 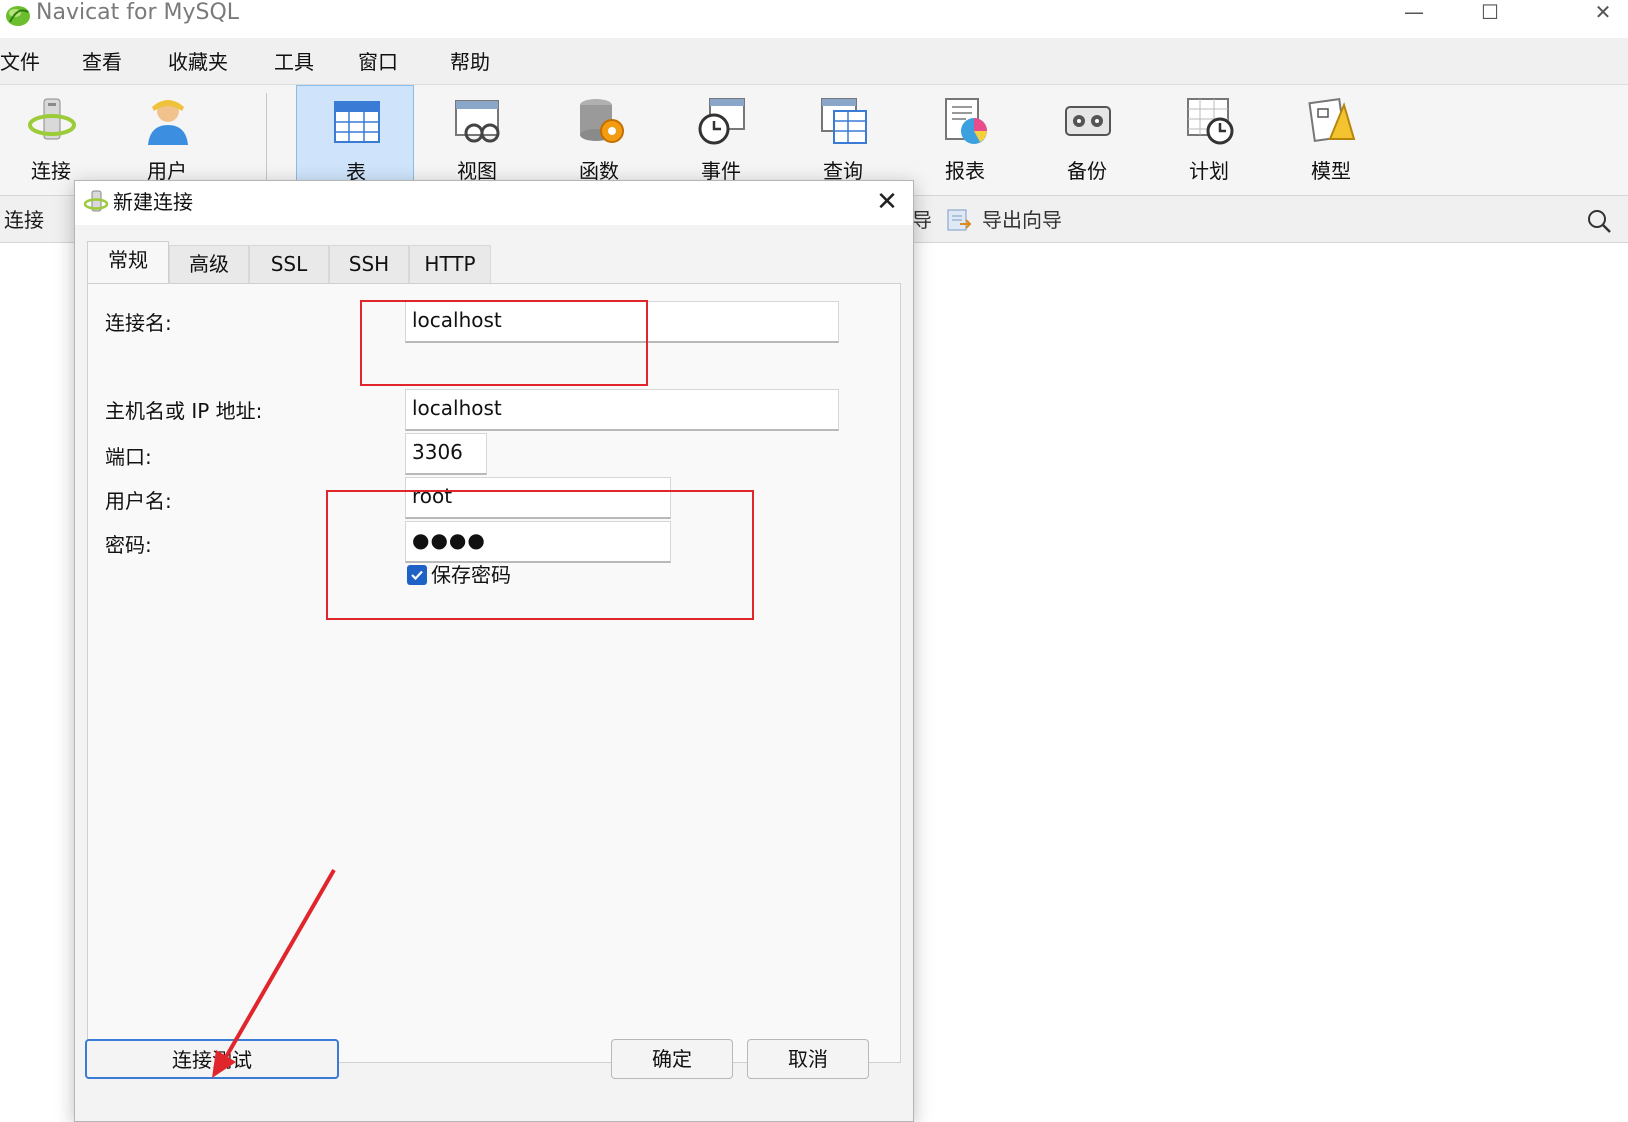 I want to click on toolbar-user-button: 用户, so click(x=167, y=140).